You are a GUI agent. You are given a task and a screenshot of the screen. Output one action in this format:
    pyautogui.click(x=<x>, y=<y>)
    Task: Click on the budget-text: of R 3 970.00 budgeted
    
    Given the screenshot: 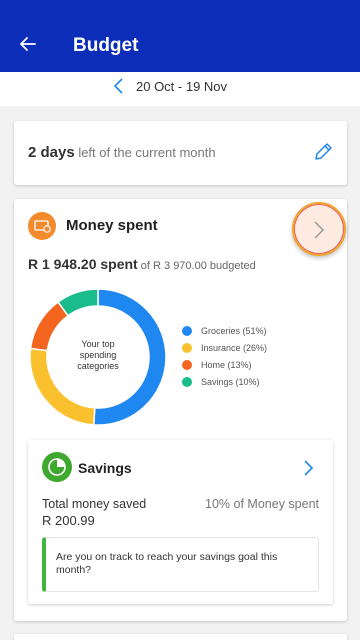 What is the action you would take?
    pyautogui.click(x=196, y=266)
    